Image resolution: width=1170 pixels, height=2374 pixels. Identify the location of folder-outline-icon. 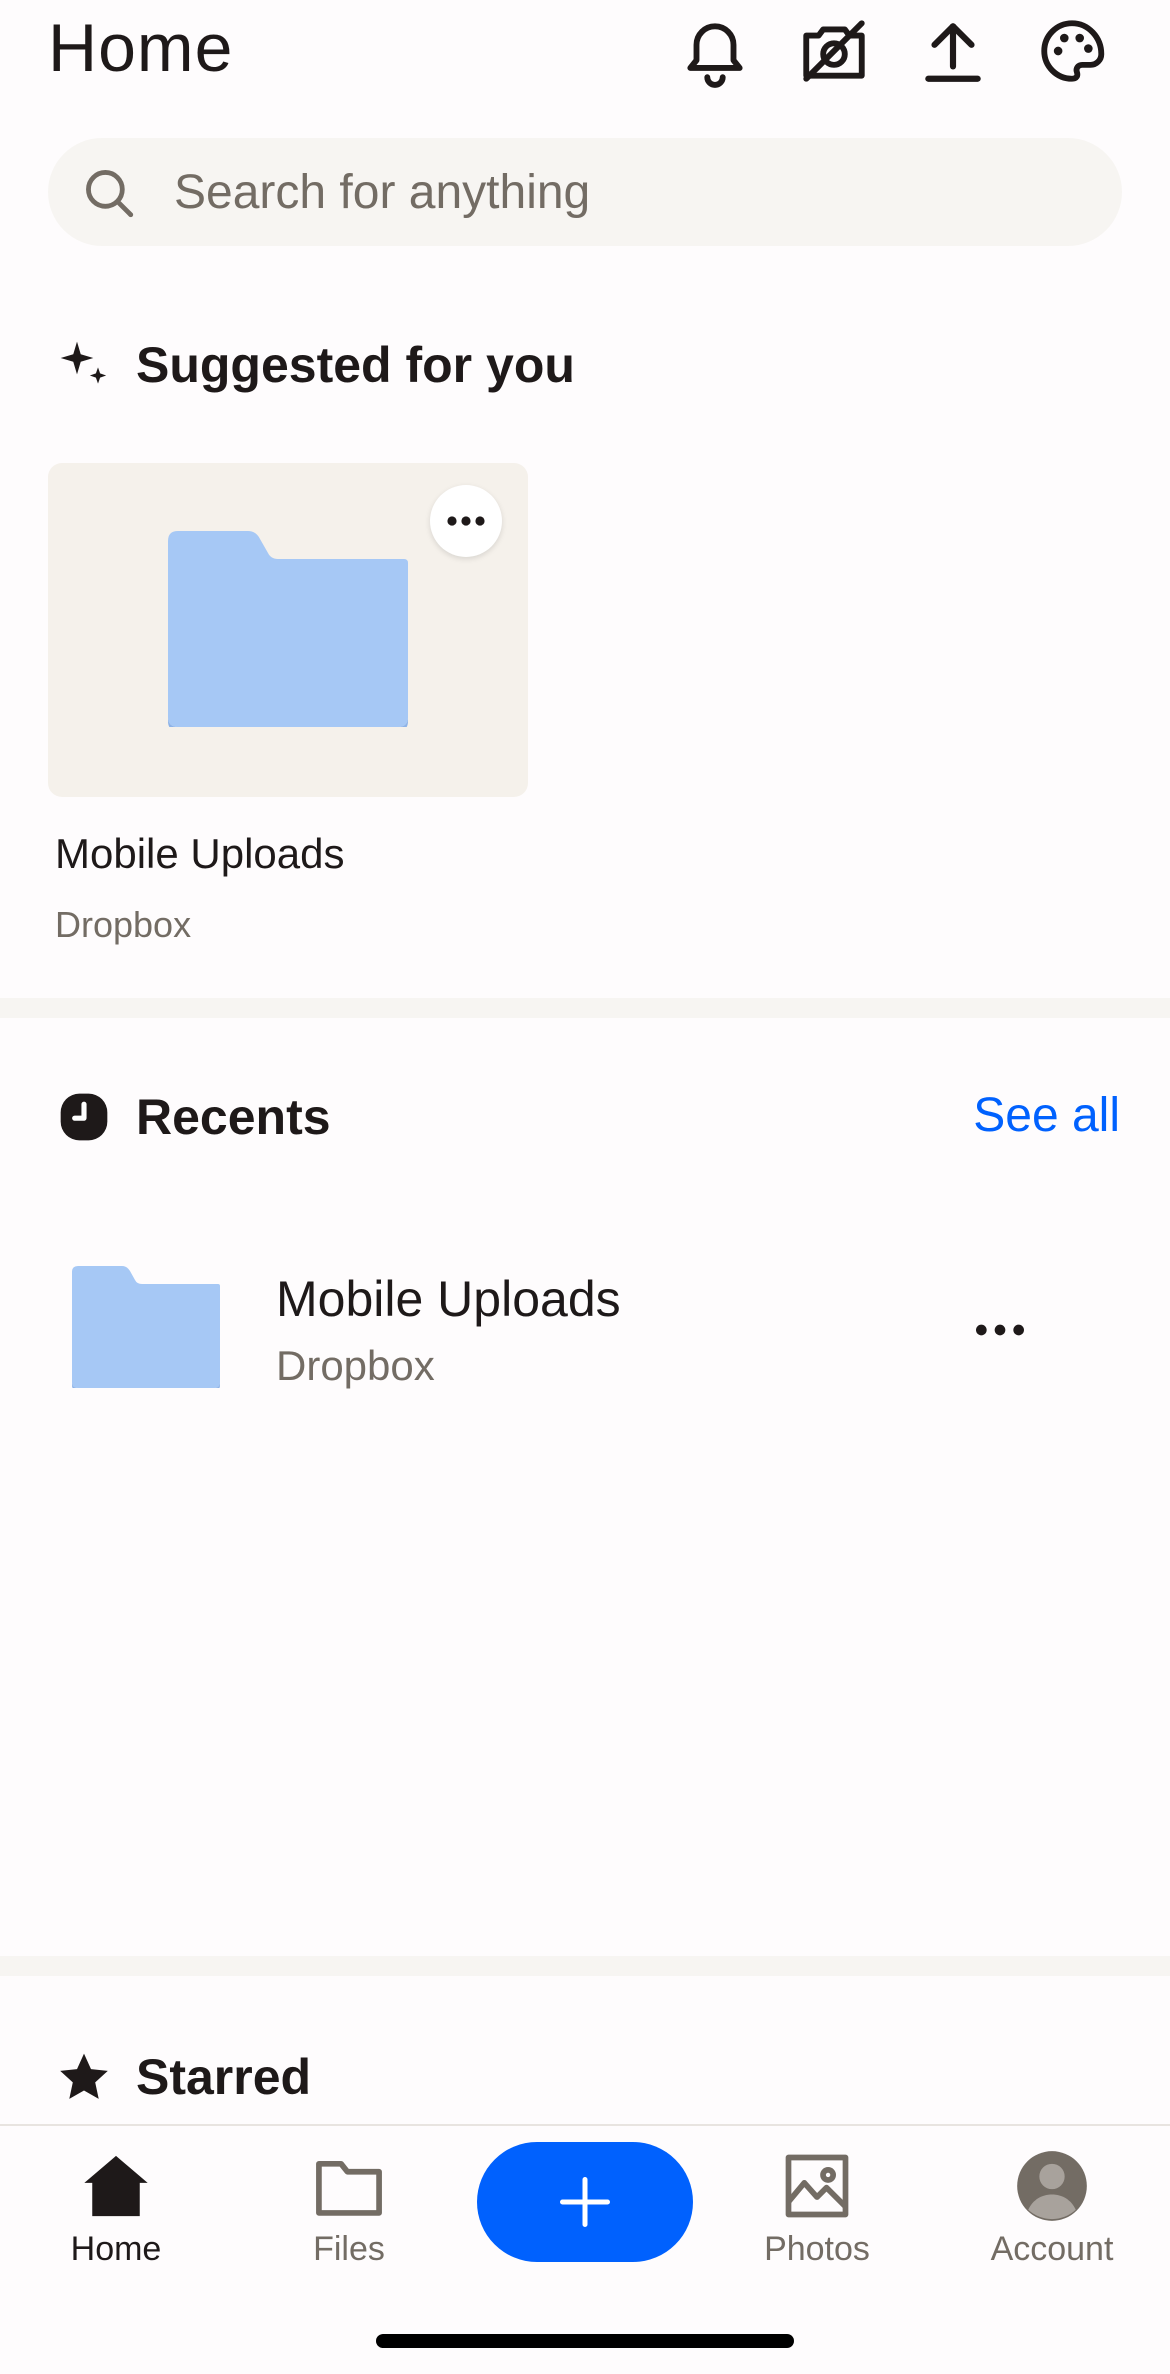
(349, 2188).